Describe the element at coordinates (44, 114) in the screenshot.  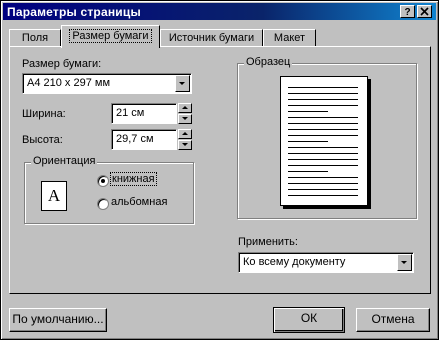
I see `width-label: Ширина:` at that location.